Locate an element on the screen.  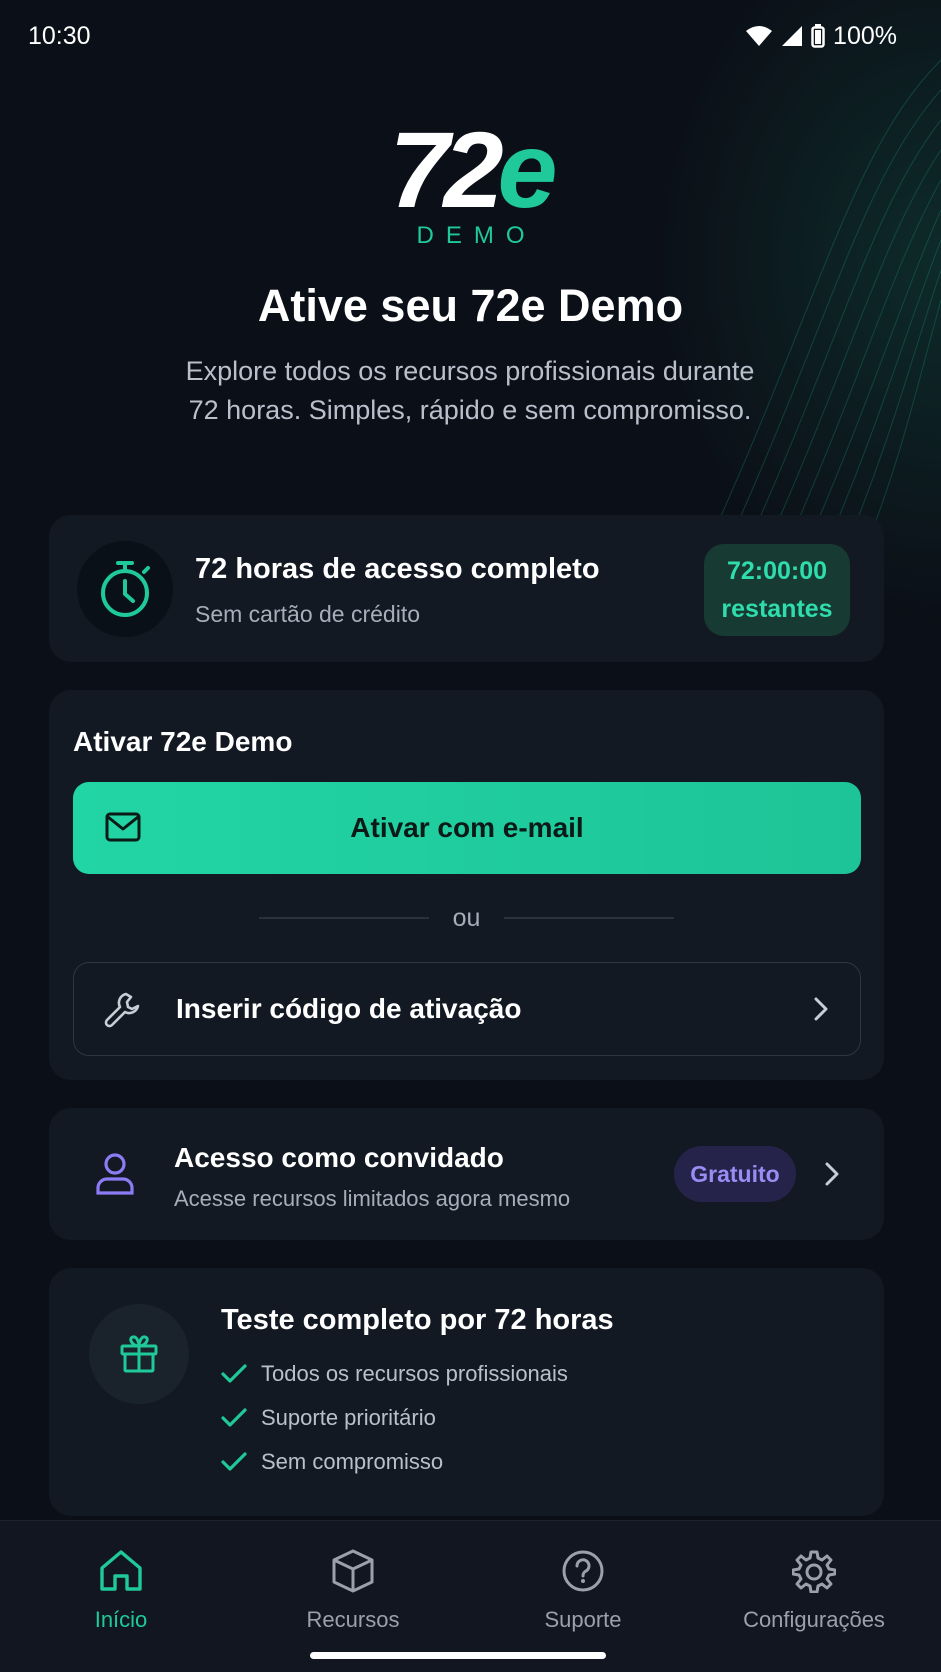
logo-subtitle: DEMO is located at coordinates (476, 235).